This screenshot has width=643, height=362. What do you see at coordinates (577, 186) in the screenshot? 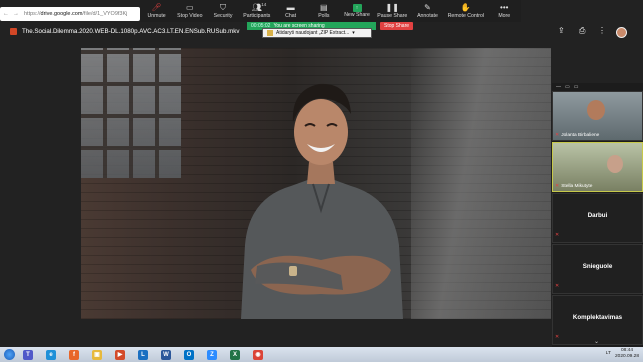
I see `participant-name: Stella Mikutyte` at bounding box center [577, 186].